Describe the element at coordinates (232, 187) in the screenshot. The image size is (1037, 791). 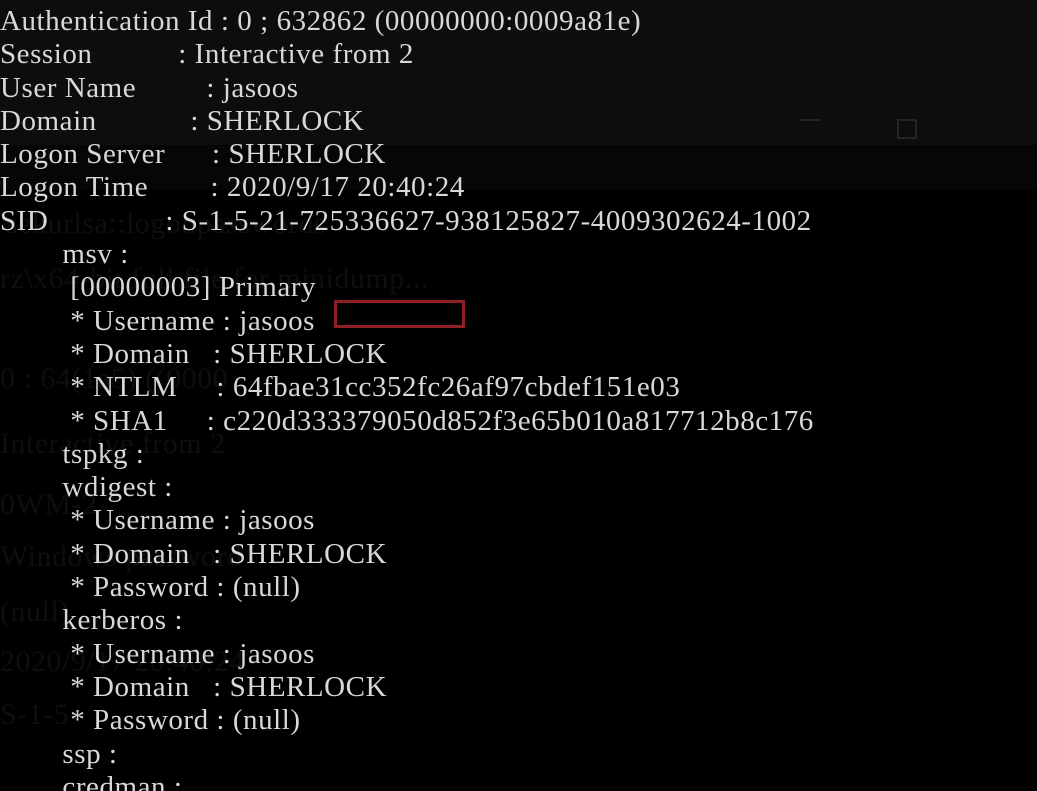
I see `console-line: Logon Time : 2020/9/17 20:40:24` at that location.